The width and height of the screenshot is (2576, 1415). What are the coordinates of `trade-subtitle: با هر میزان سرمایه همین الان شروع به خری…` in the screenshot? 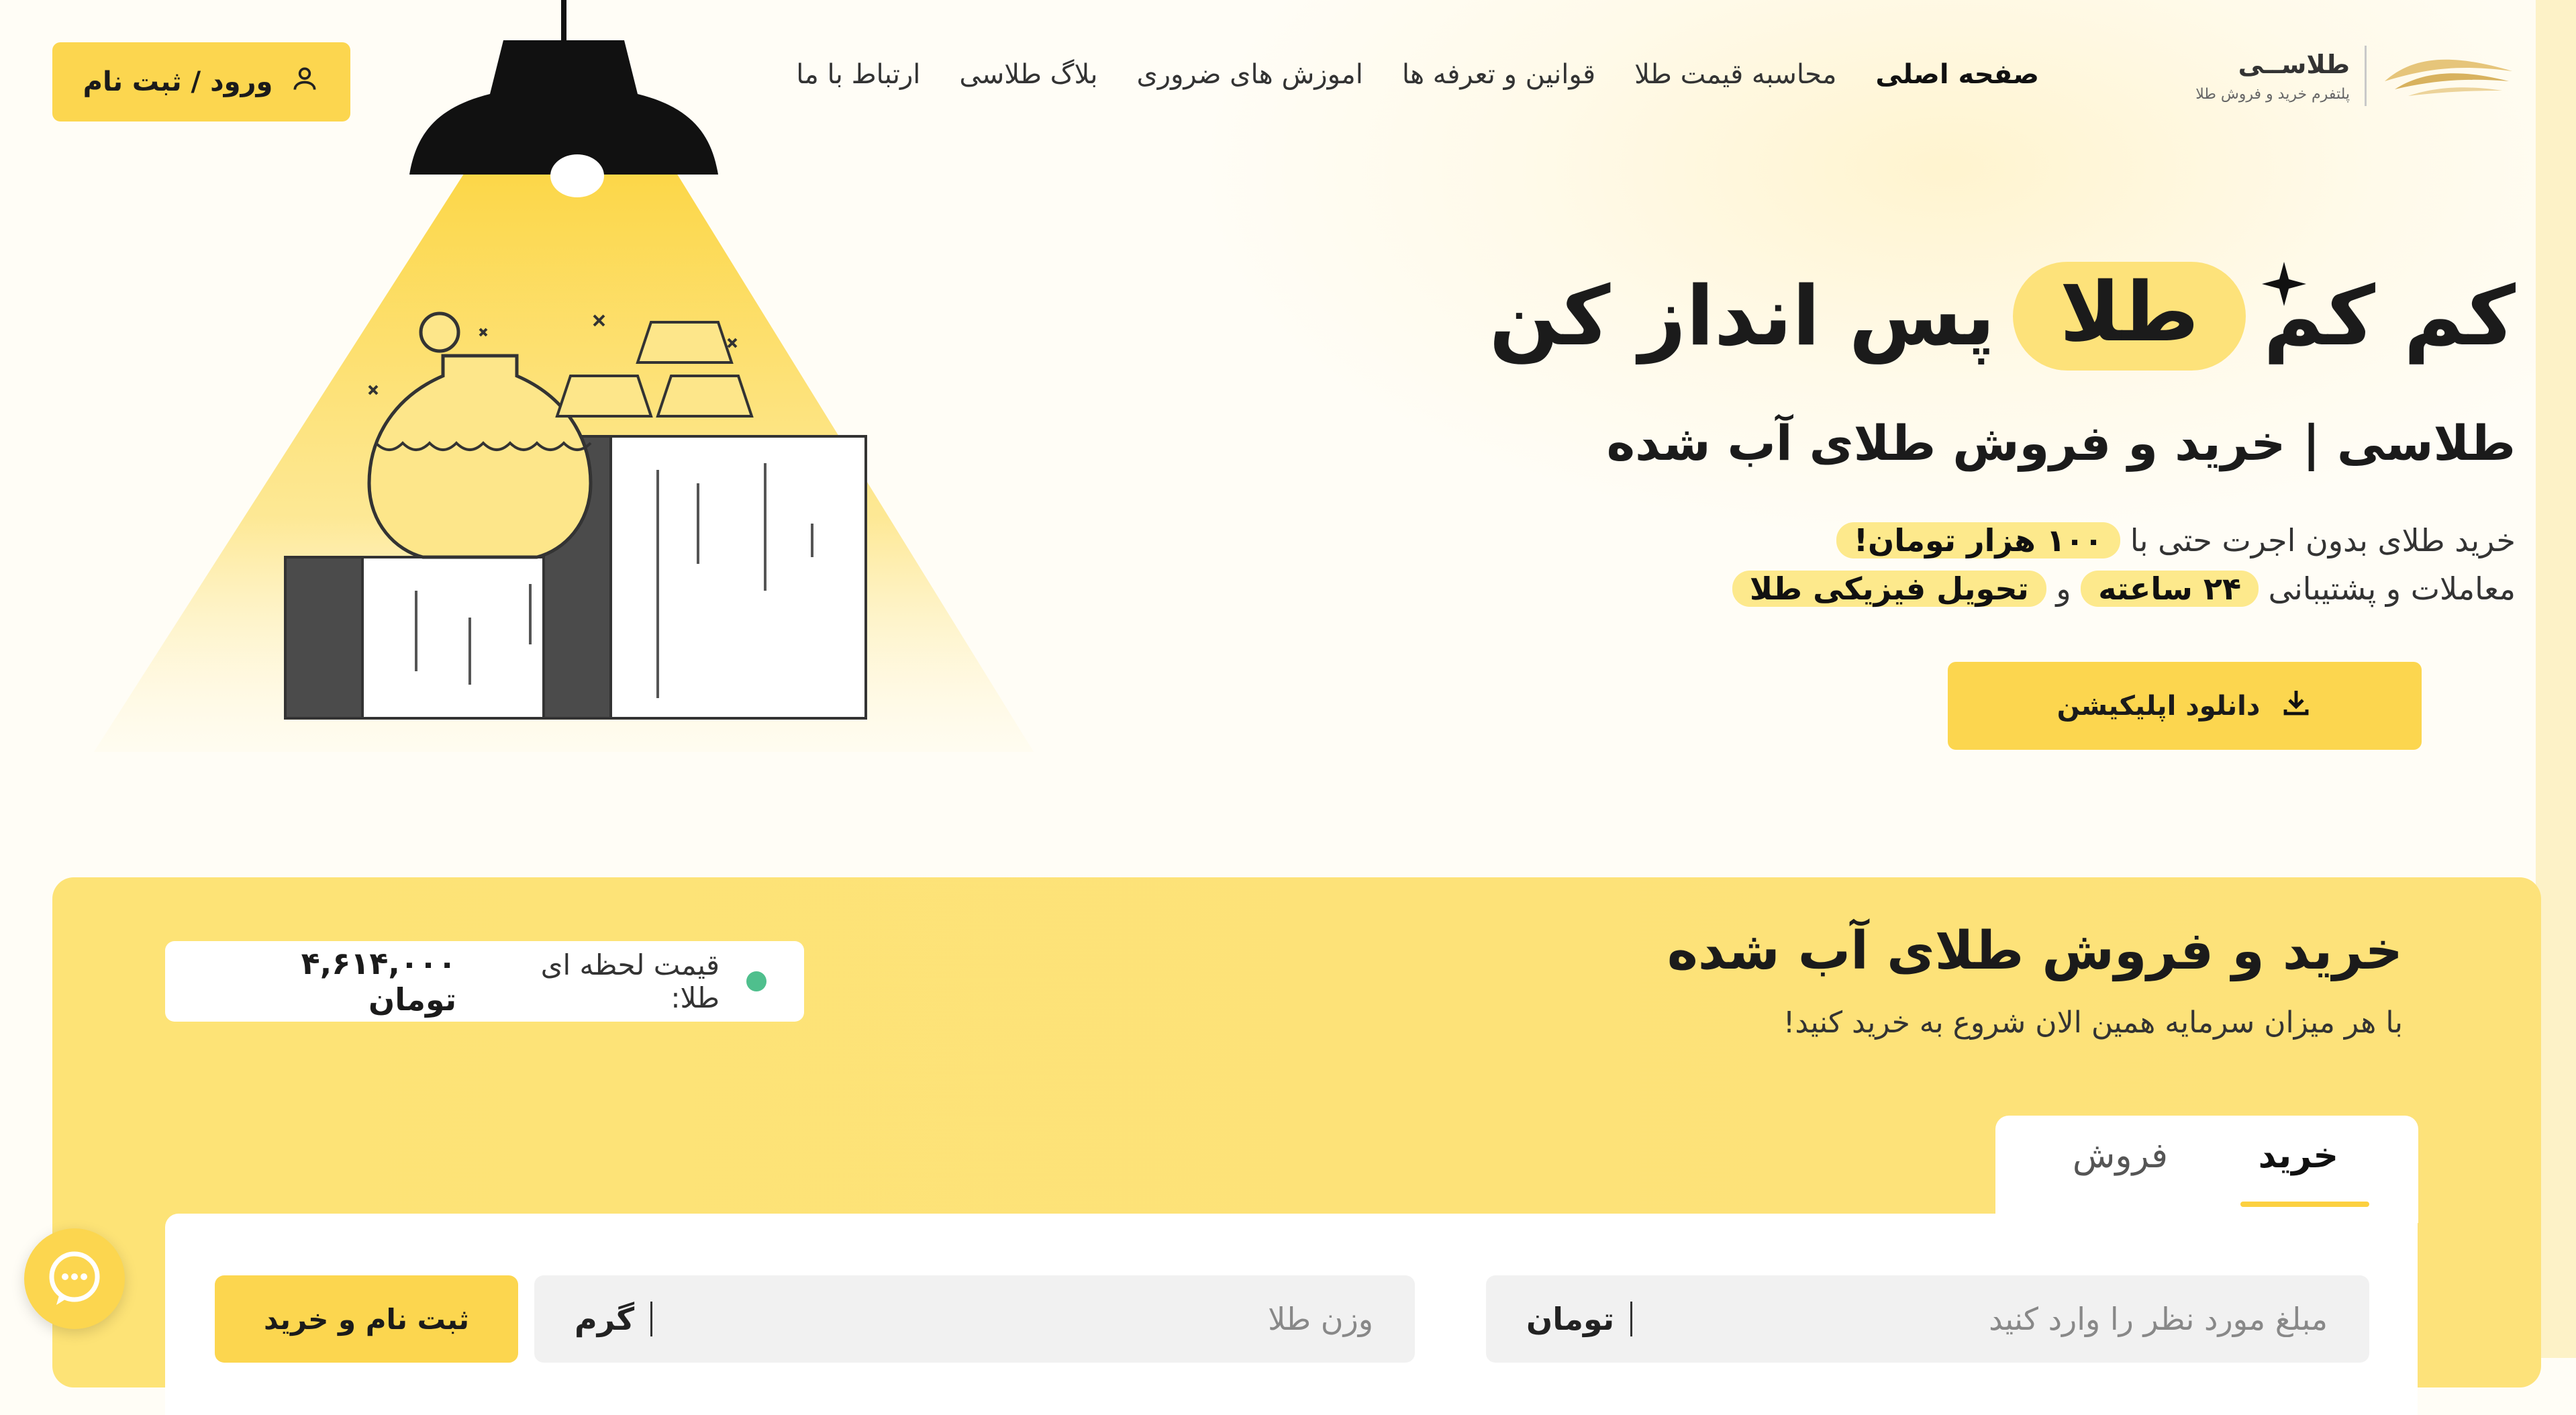 It's located at (2093, 1023).